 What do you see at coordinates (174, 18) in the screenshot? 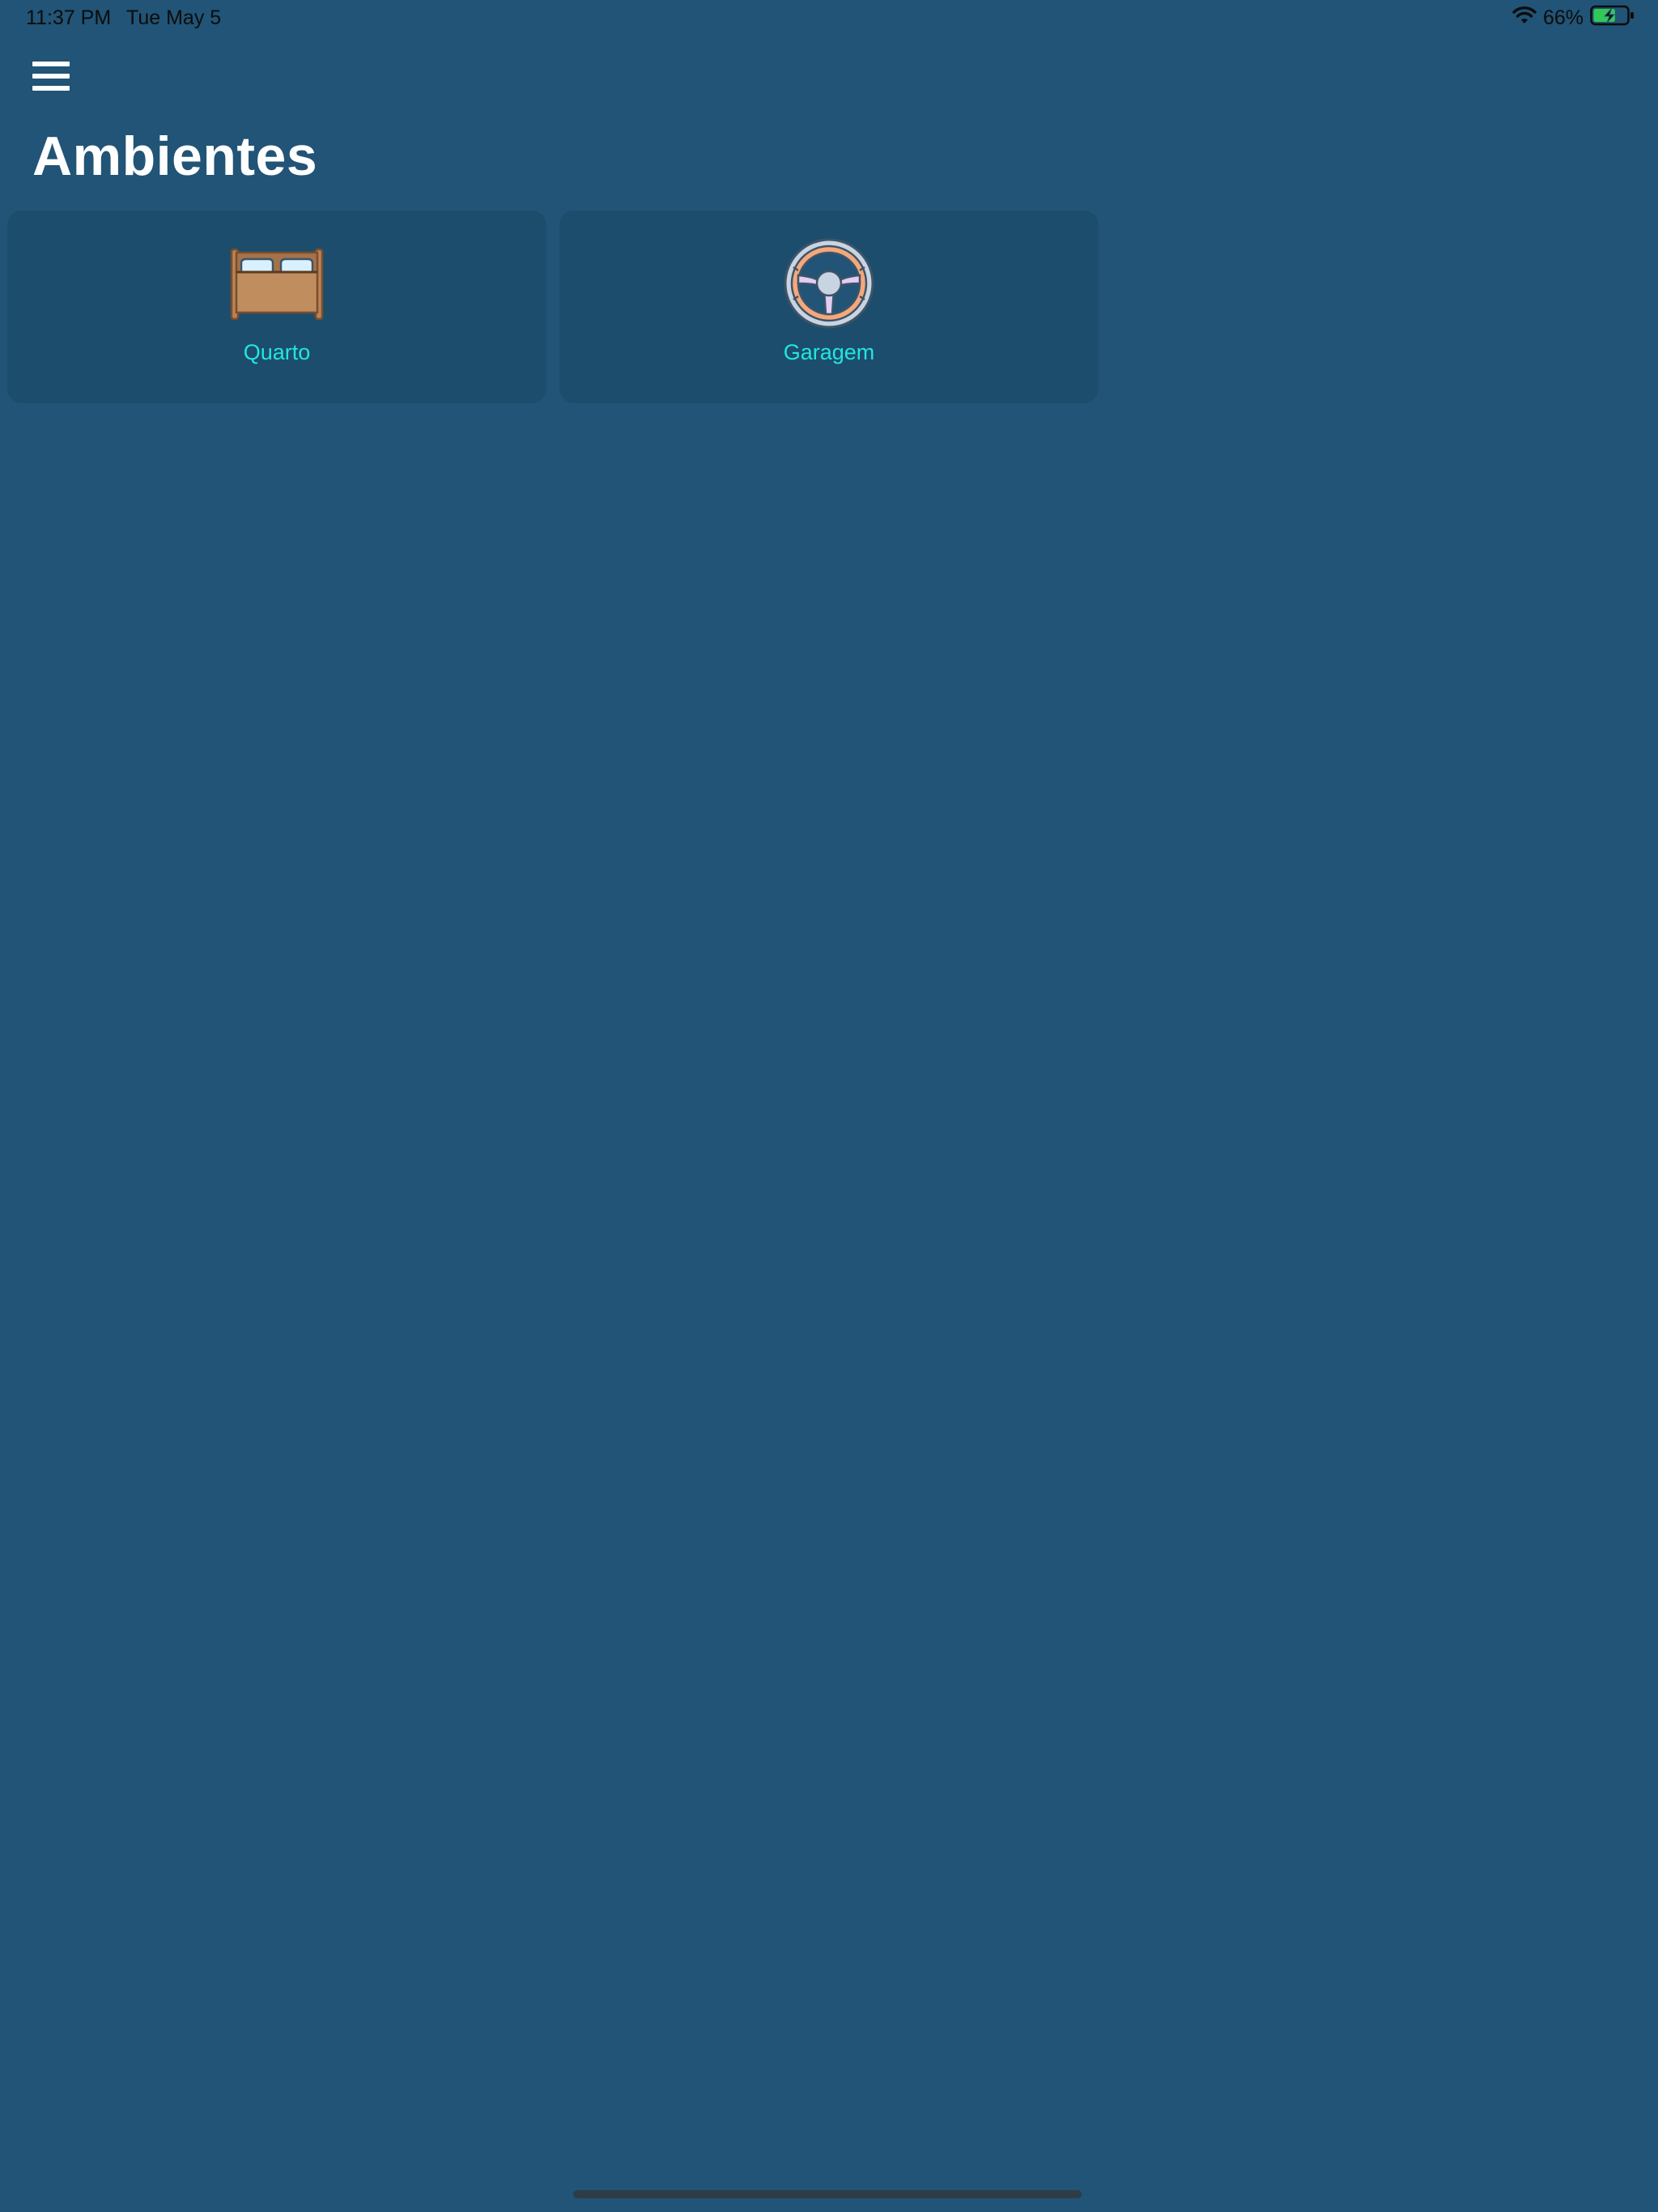
I see `status-date: Tue May 5` at bounding box center [174, 18].